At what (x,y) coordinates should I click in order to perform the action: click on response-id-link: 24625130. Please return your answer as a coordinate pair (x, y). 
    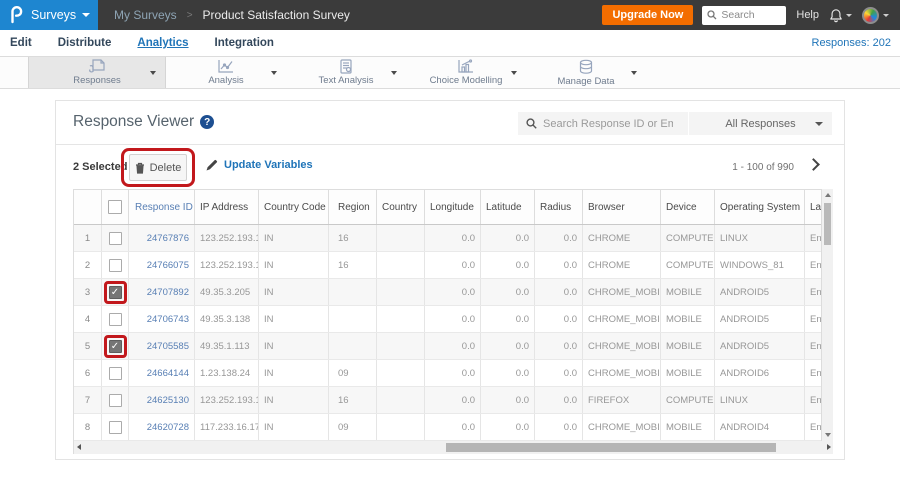
    Looking at the image, I should click on (162, 400).